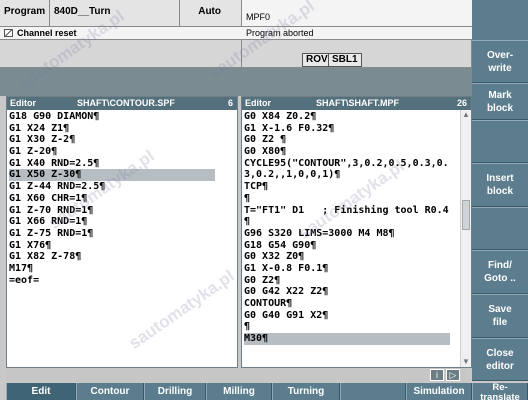 This screenshot has width=528, height=400. I want to click on code-line: G1 X24 Z1¶, so click(123, 129).